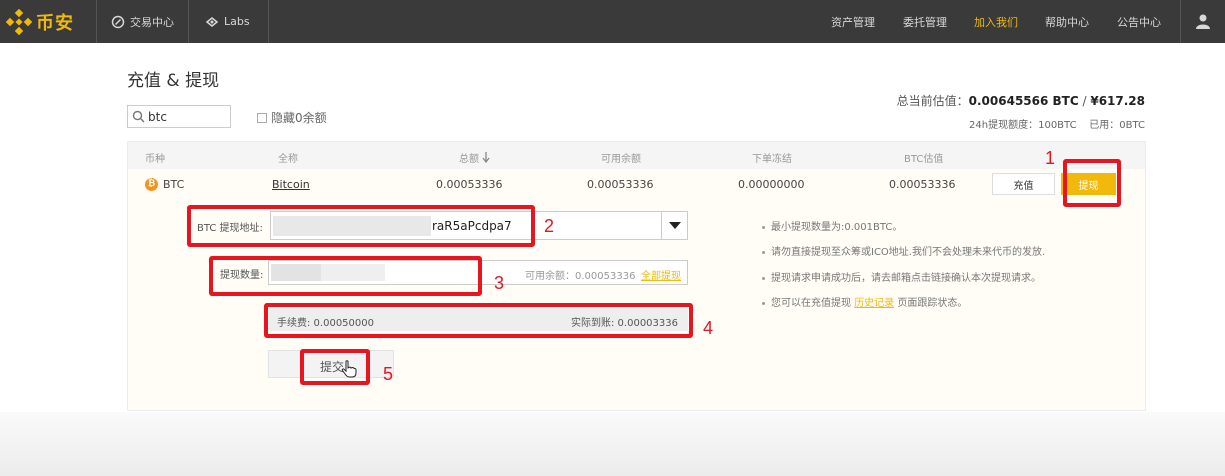 This screenshot has height=476, width=1225. Describe the element at coordinates (486, 158) in the screenshot. I see `arrow-down-icon` at that location.